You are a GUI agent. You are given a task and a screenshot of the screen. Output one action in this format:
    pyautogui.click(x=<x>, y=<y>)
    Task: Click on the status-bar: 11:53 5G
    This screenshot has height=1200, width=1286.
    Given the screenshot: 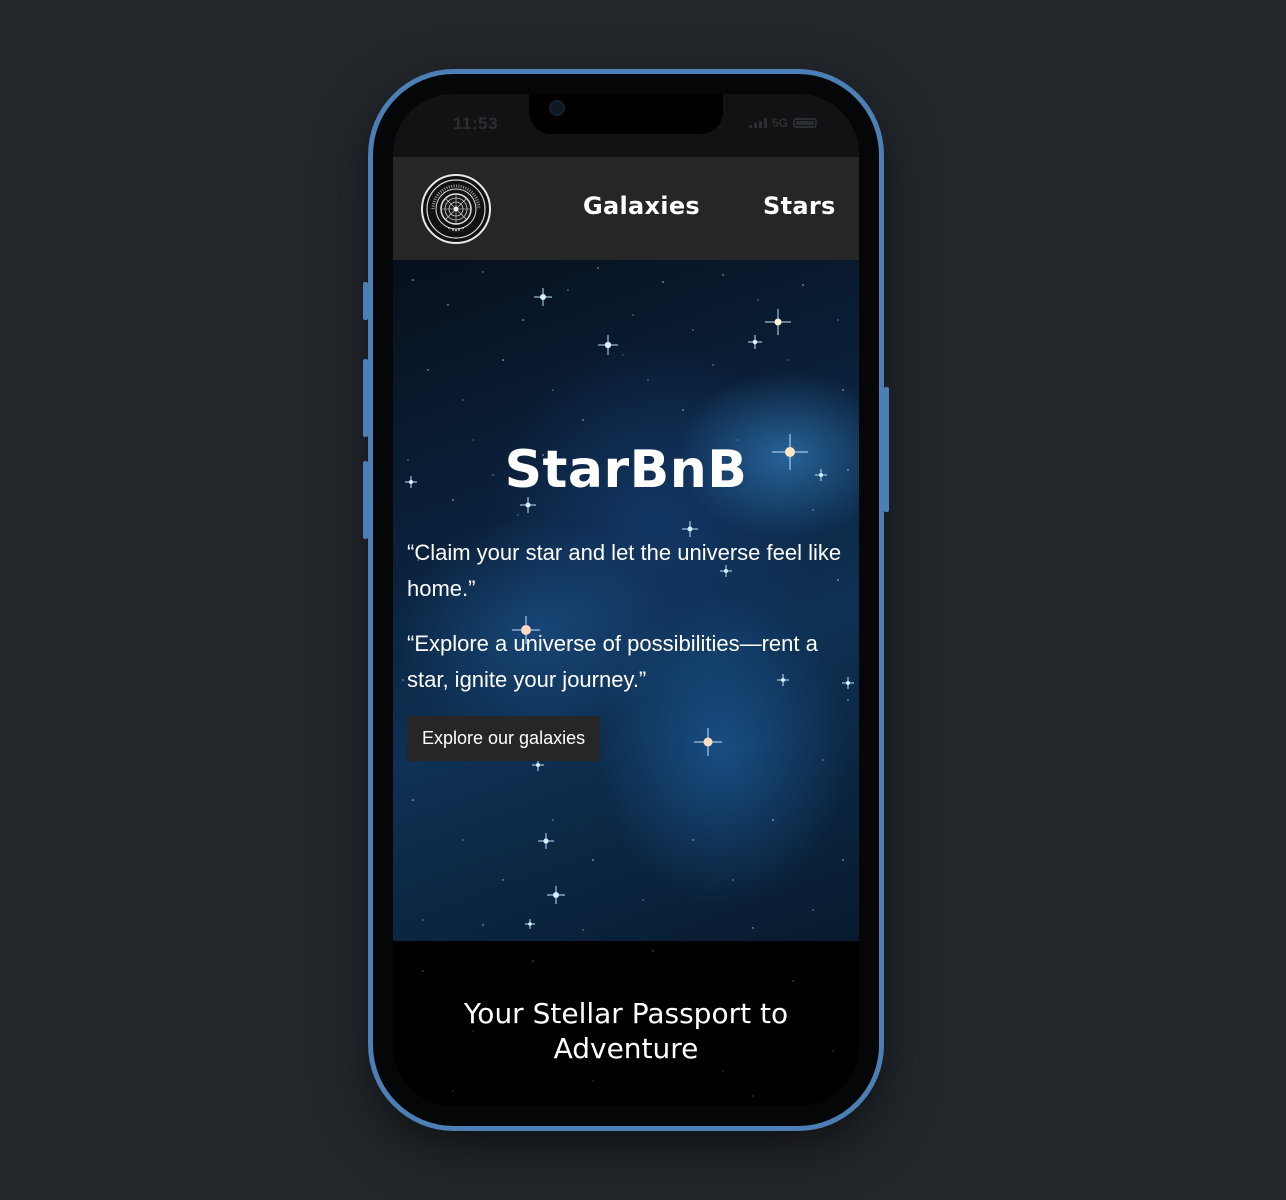 What is the action you would take?
    pyautogui.click(x=626, y=125)
    